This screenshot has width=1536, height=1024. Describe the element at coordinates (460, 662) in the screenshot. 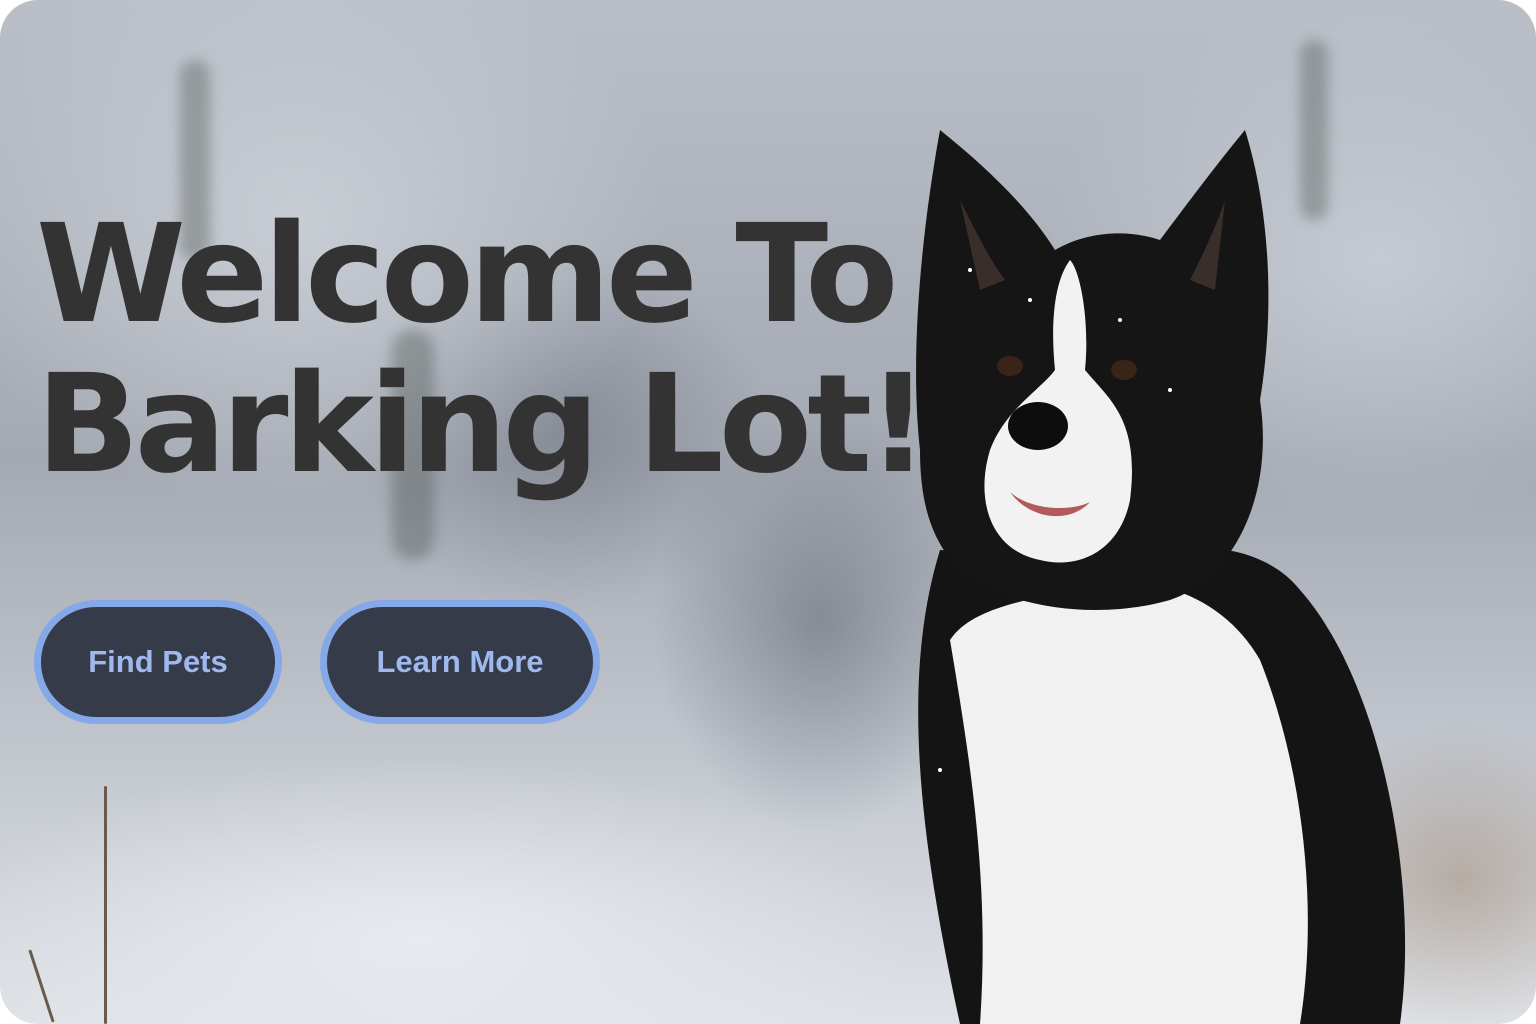

I see `learn-more-button: Learn More` at that location.